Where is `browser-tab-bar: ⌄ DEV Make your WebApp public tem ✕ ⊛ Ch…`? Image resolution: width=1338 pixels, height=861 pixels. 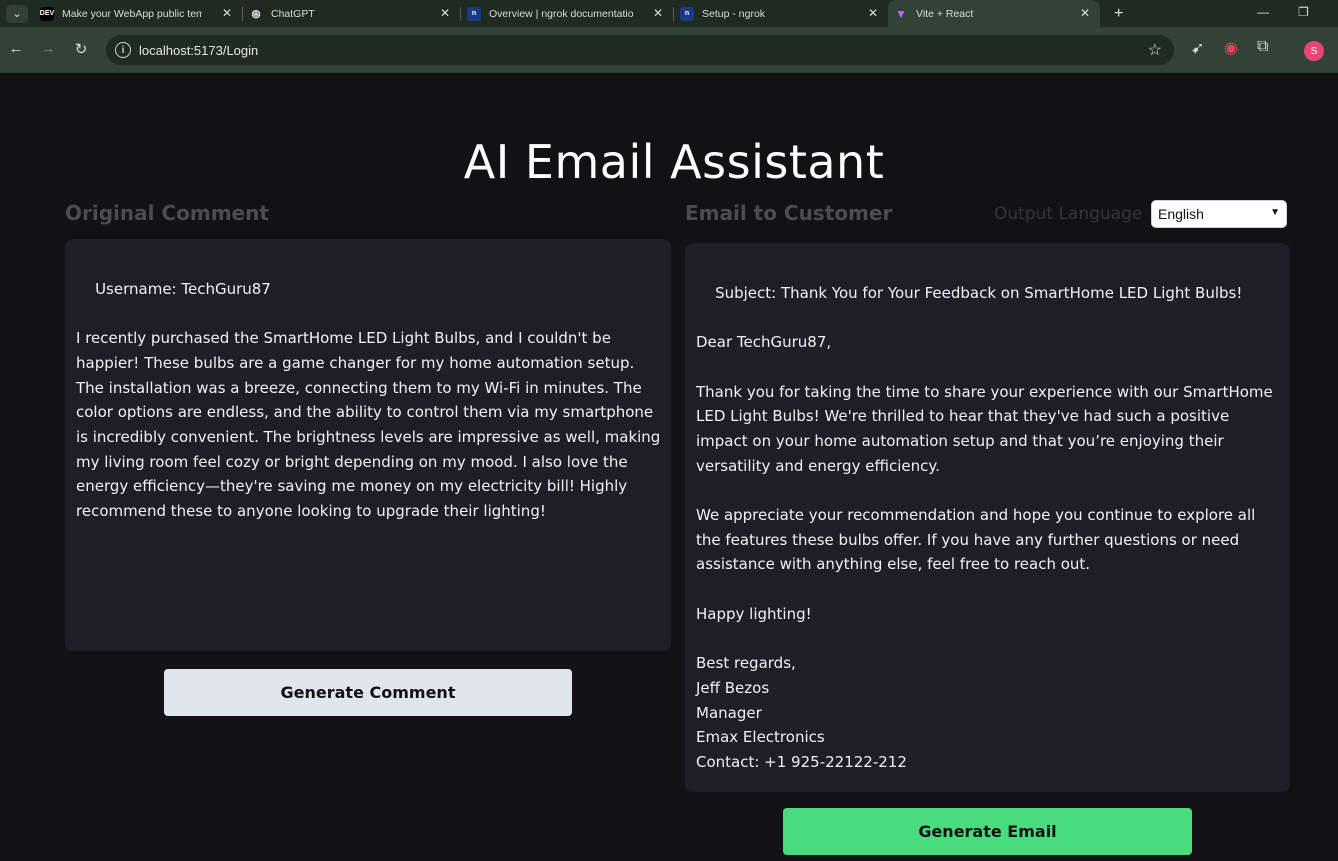
browser-tab-bar: ⌄ DEV Make your WebApp public tem ✕ ⊛ Ch… is located at coordinates (669, 13).